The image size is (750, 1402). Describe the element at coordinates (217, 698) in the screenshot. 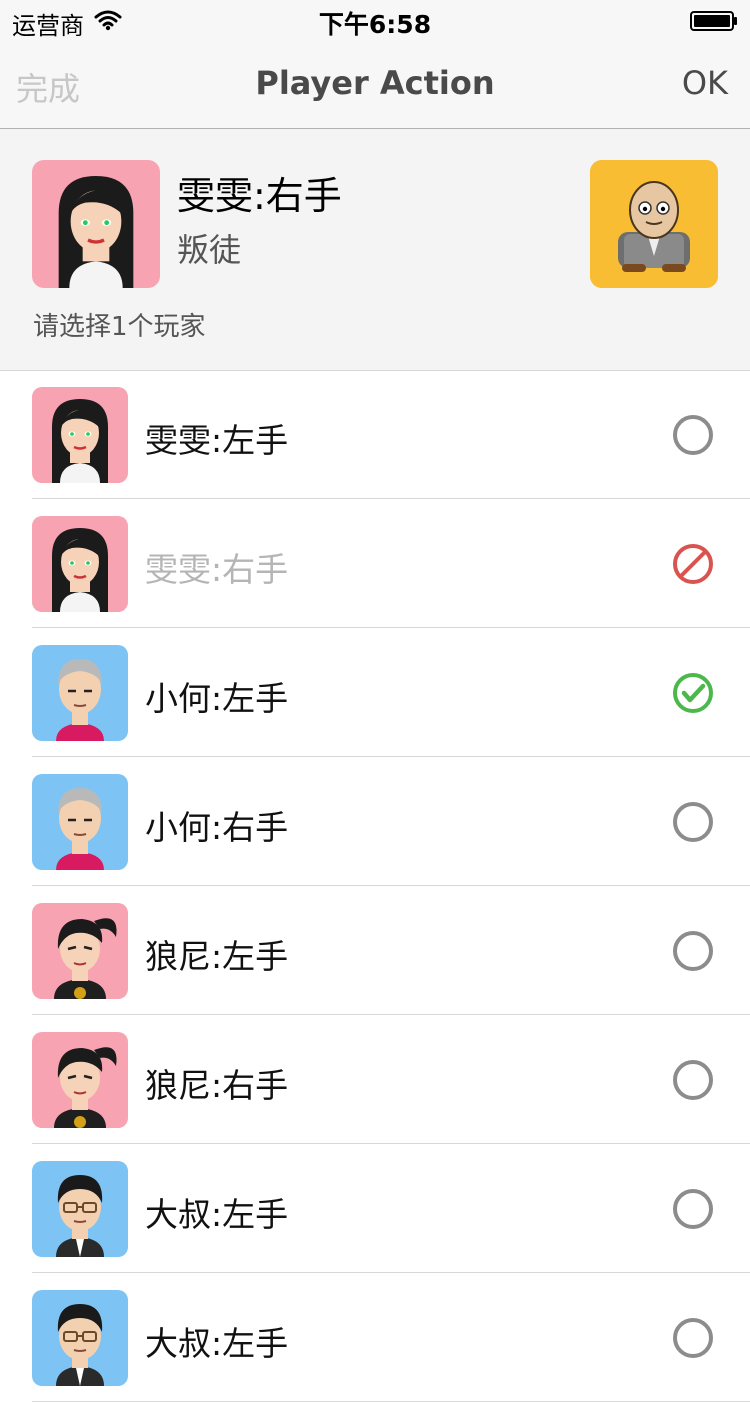

I see `player-label: 小何:左手` at that location.